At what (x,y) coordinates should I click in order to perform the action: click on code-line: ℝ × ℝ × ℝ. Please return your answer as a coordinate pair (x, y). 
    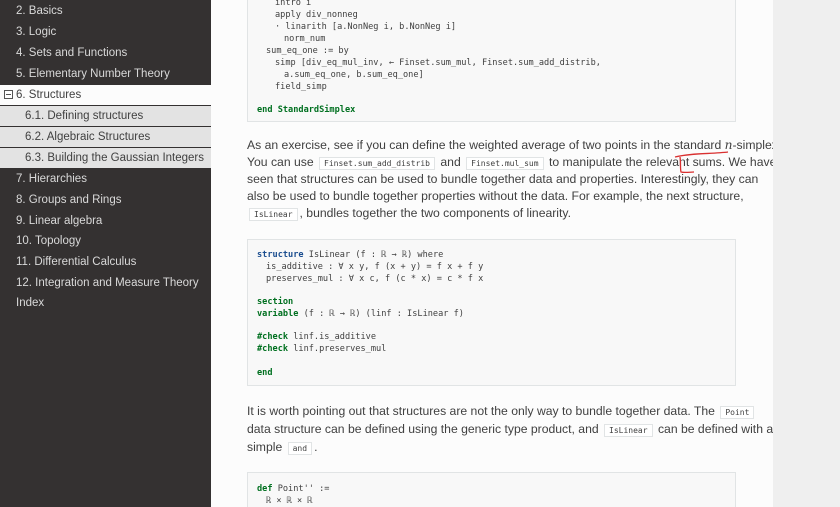
    Looking at the image, I should click on (289, 501).